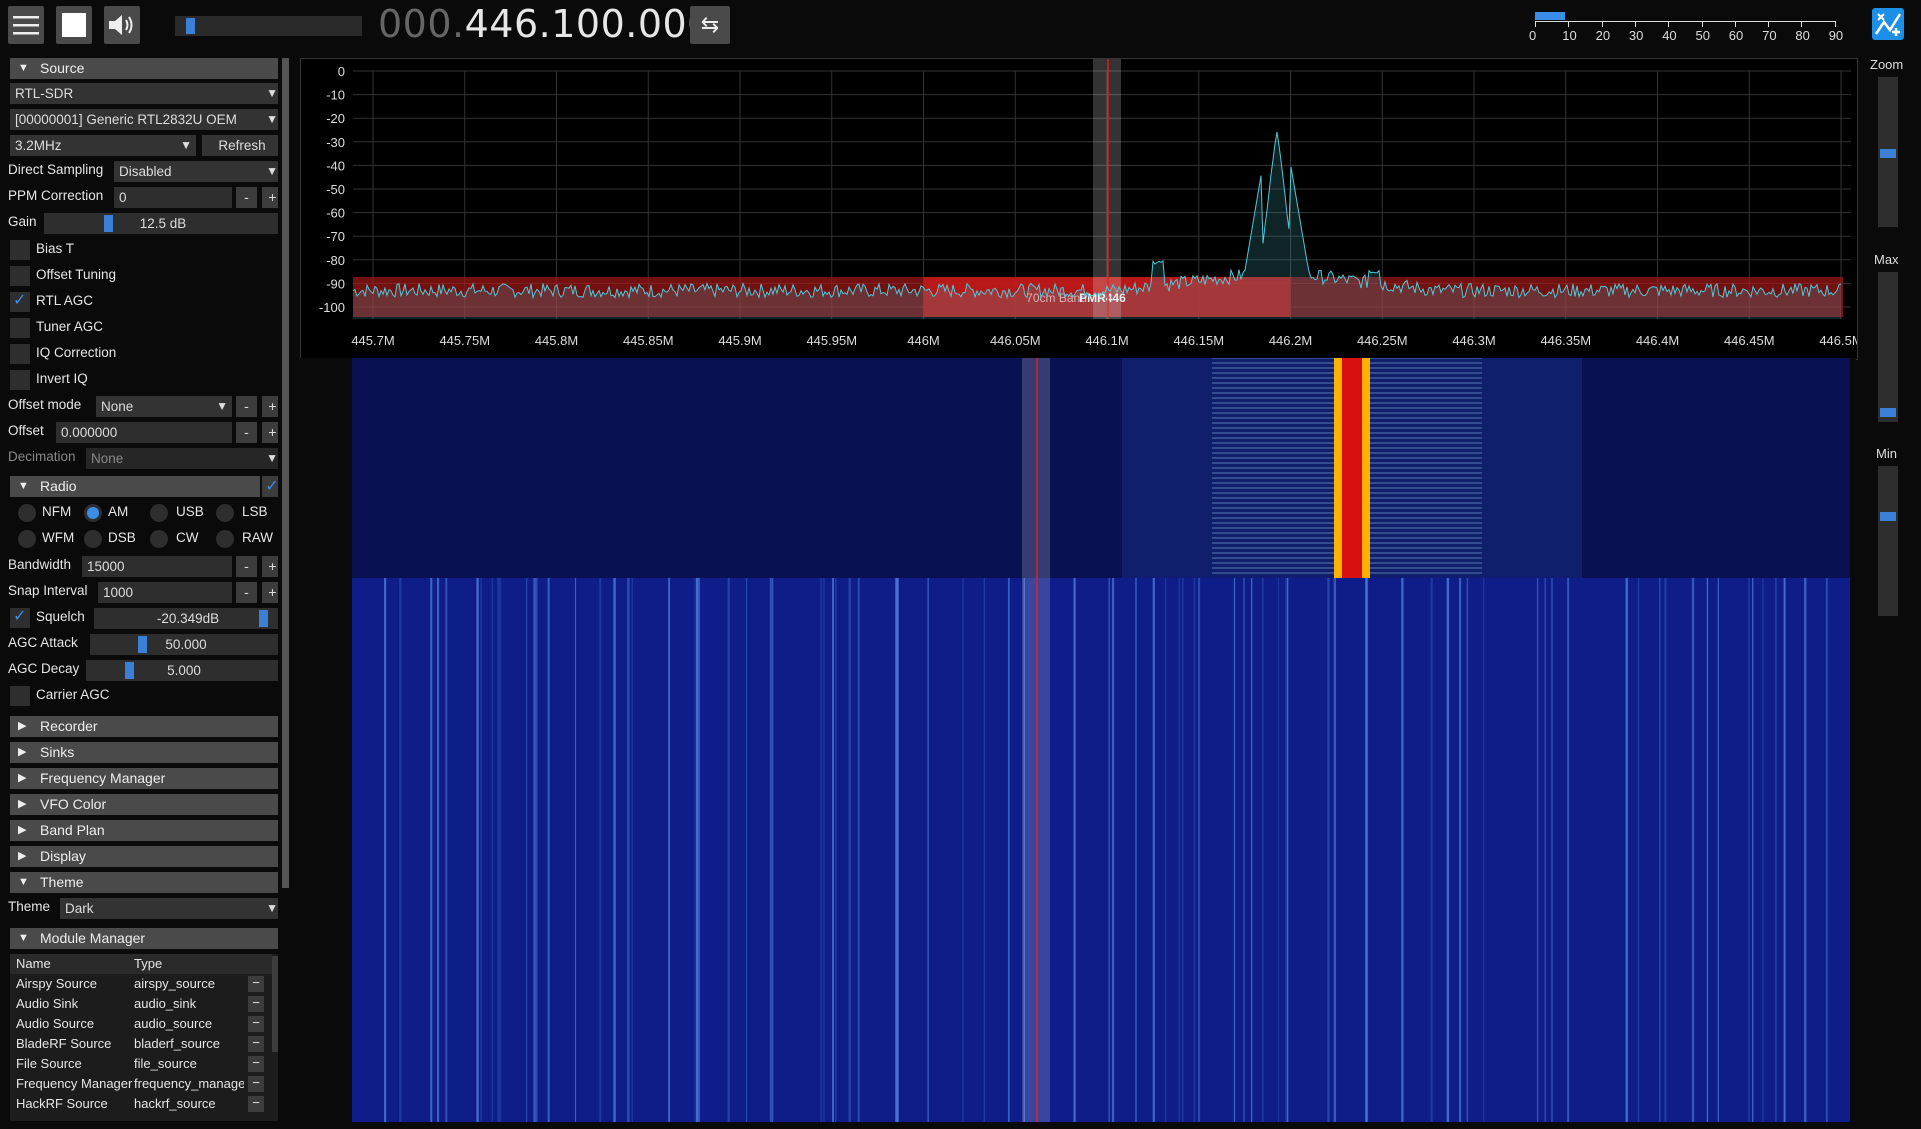 This screenshot has height=1129, width=1921. Describe the element at coordinates (270, 432) in the screenshot. I see `offset-increment-button: +` at that location.